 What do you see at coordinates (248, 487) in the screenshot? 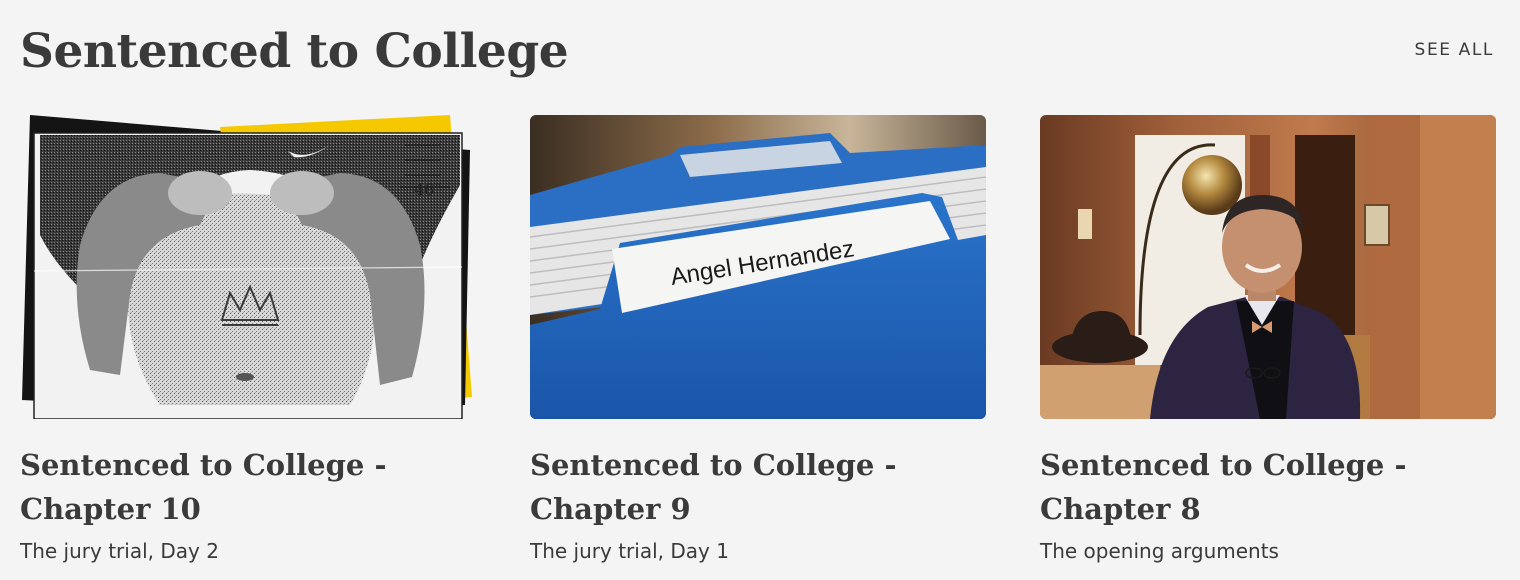
I see `episode-title: Sentenced to College - Chapter 10` at bounding box center [248, 487].